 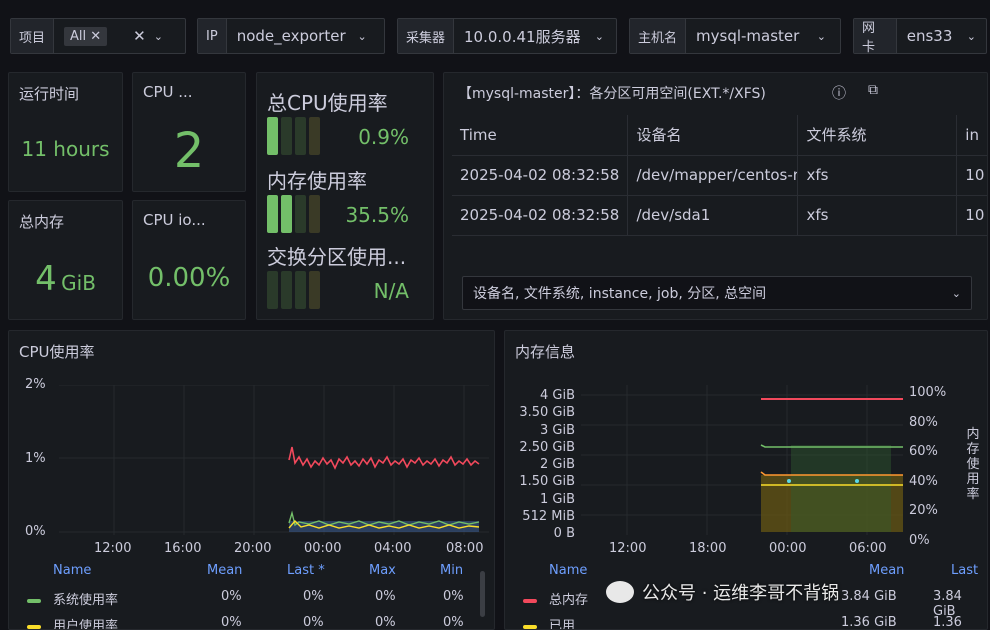 I want to click on uptime-value: 11 hours, so click(x=65, y=149).